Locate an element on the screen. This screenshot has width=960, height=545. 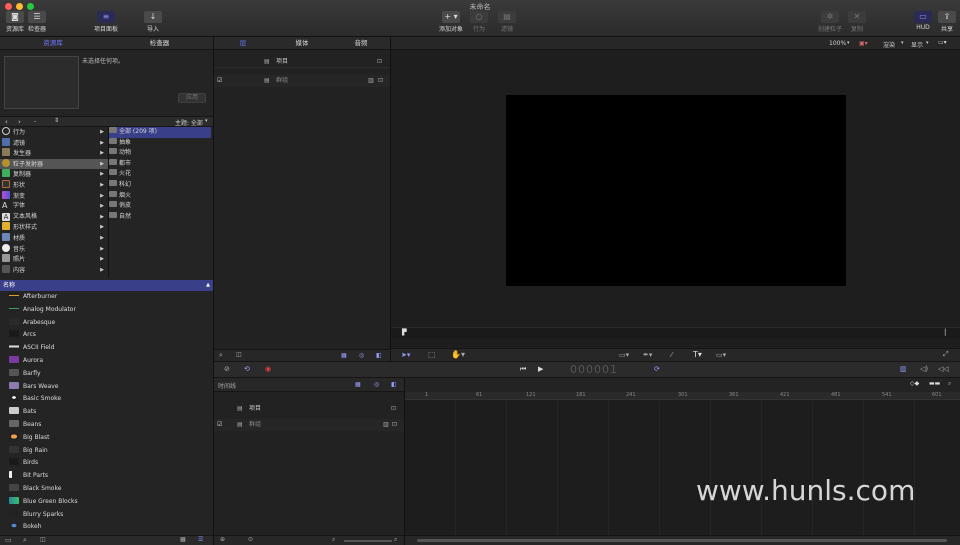
shape-tool-icon: ▭▾ is located at coordinates (624, 355).